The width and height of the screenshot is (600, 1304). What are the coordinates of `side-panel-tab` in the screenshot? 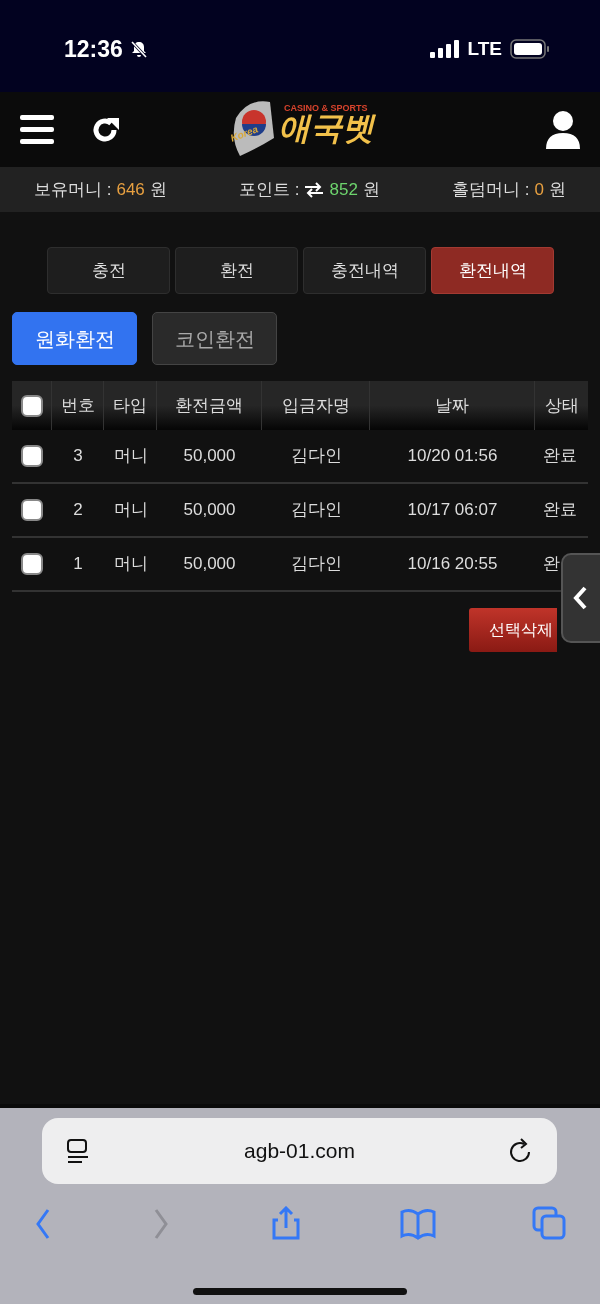 It's located at (580, 598).